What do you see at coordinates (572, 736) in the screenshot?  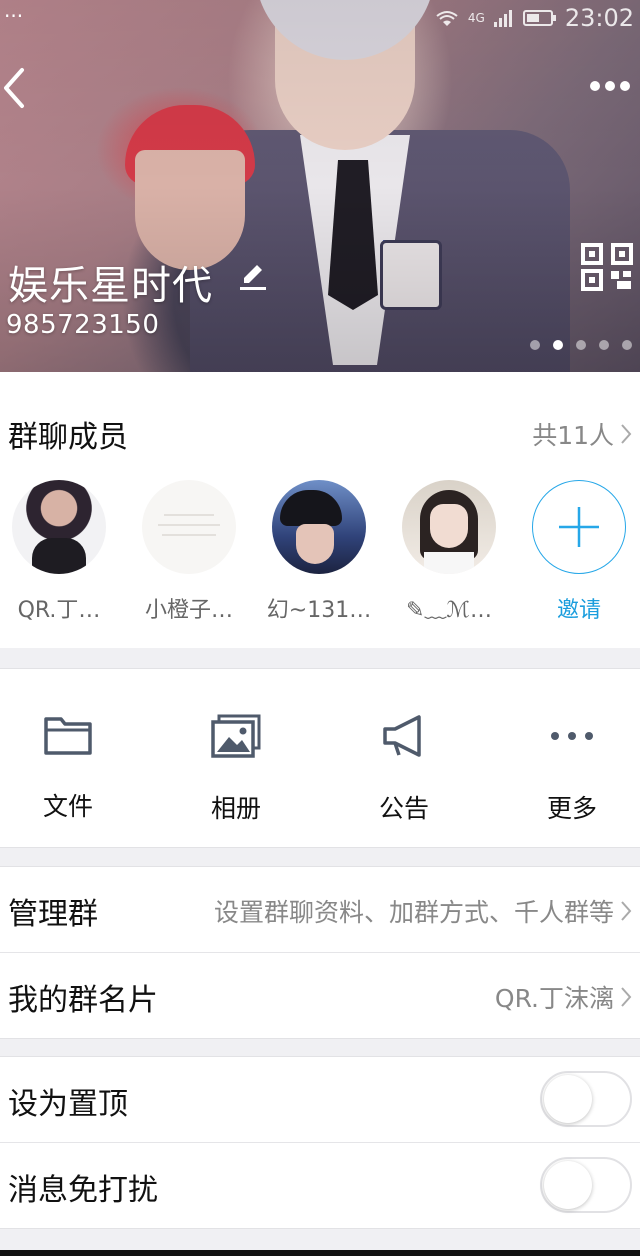 I see `more-icon` at bounding box center [572, 736].